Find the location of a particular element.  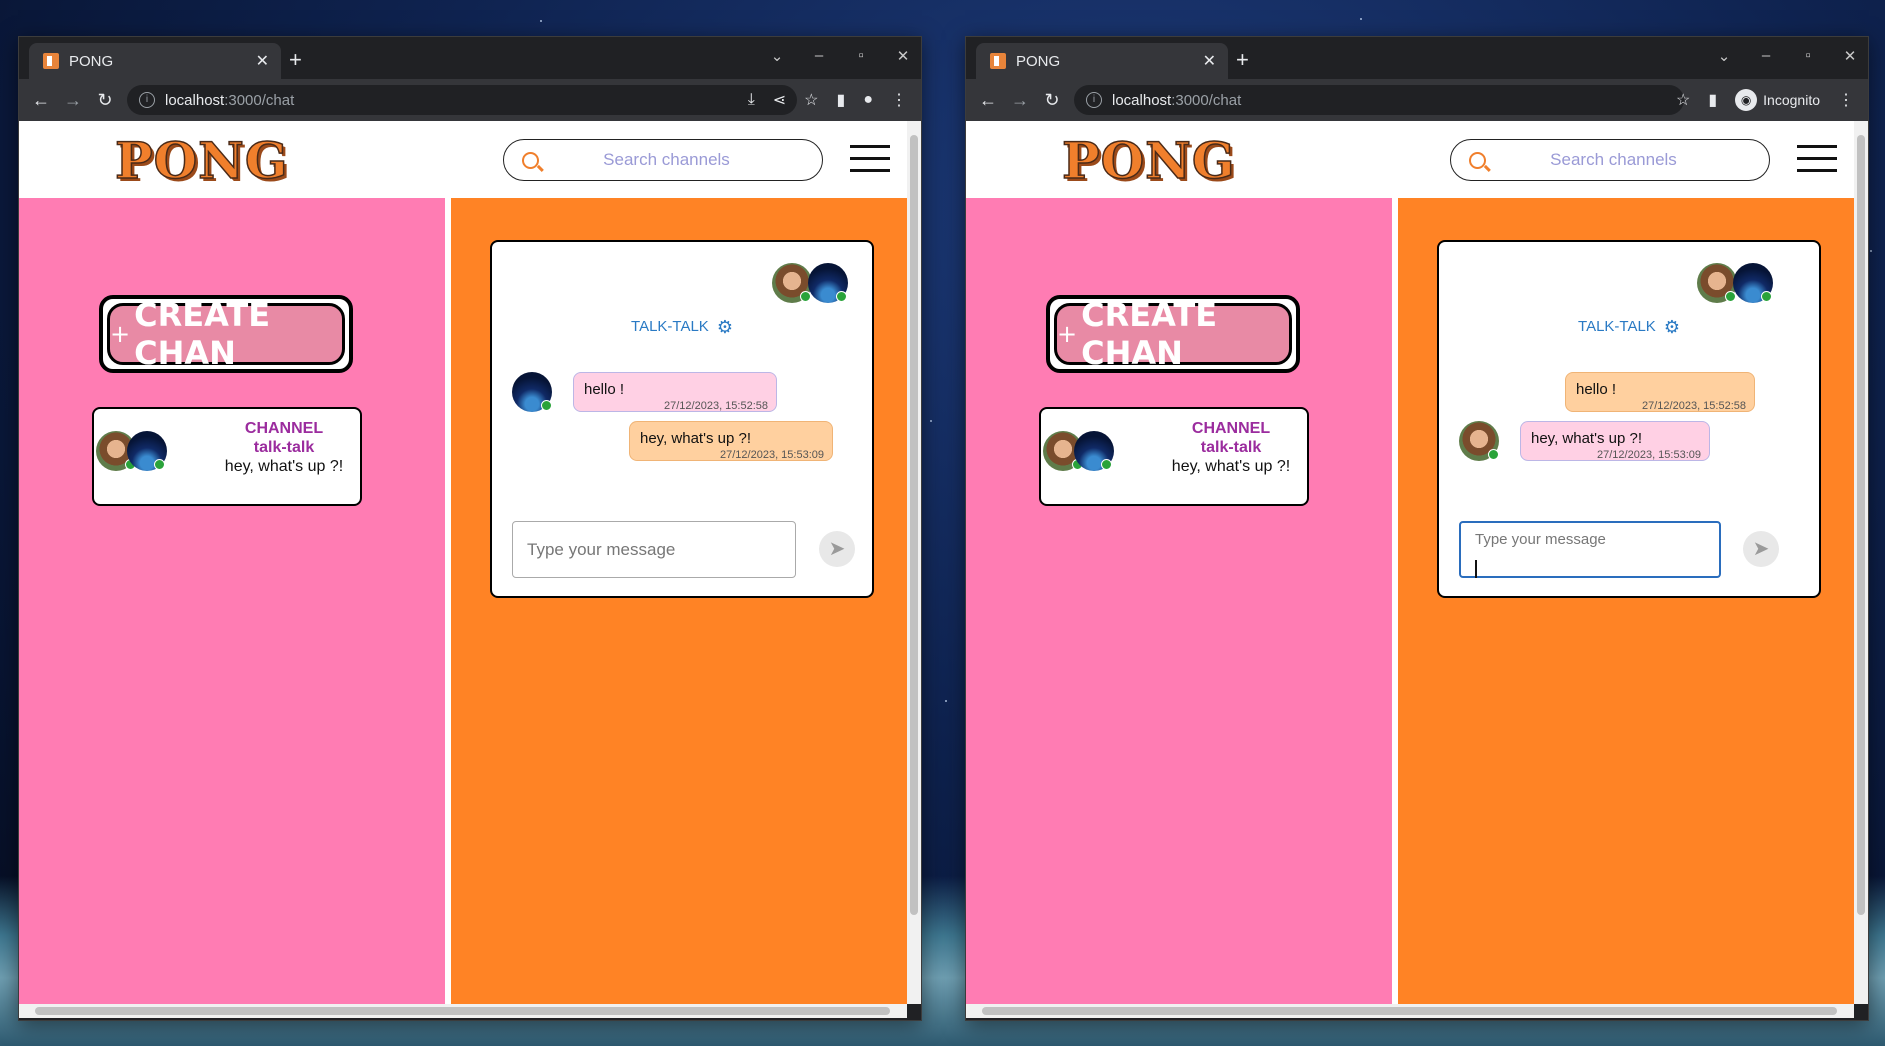

favicon-icon is located at coordinates (998, 61).